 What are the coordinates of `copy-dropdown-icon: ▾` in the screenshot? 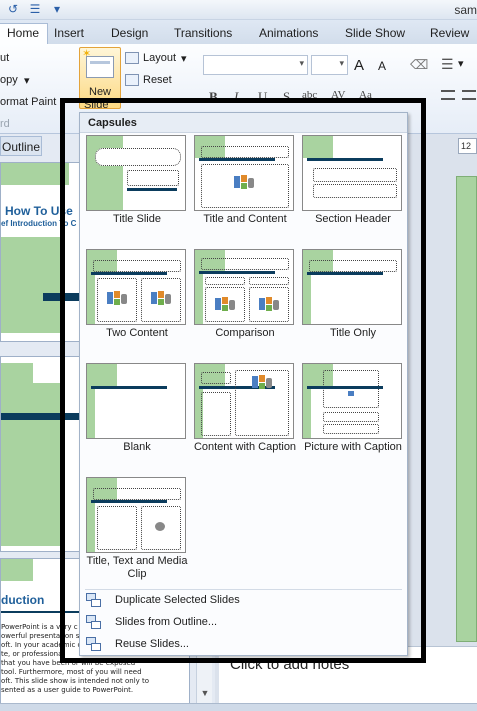 It's located at (27, 80).